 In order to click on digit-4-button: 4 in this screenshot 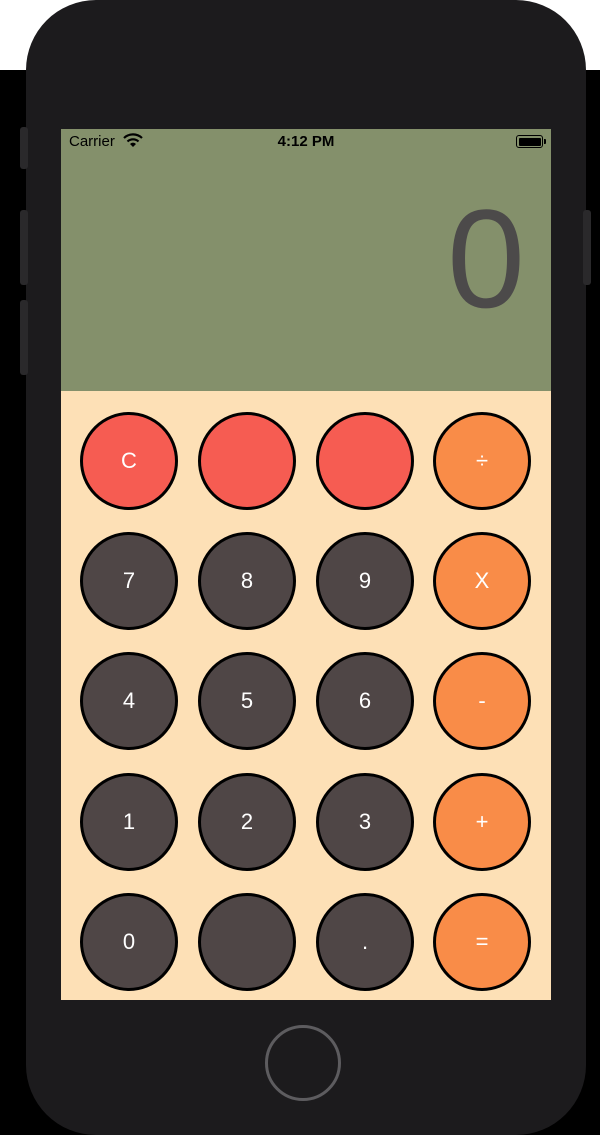, I will do `click(129, 701)`.